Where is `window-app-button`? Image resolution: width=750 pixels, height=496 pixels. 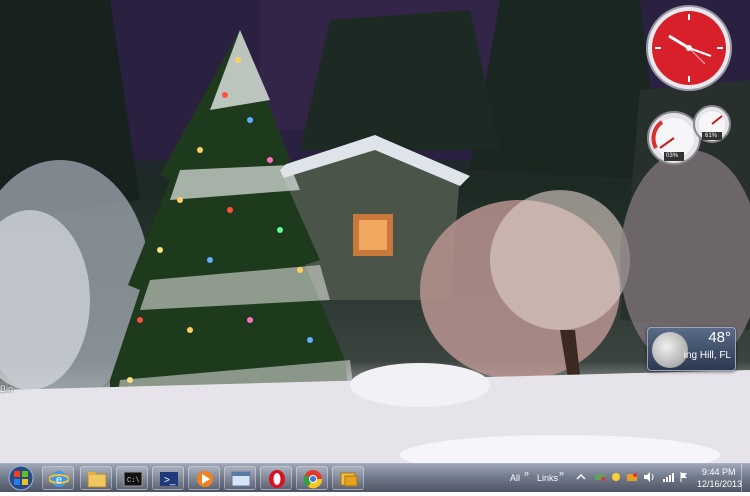
window-app-button is located at coordinates (240, 478).